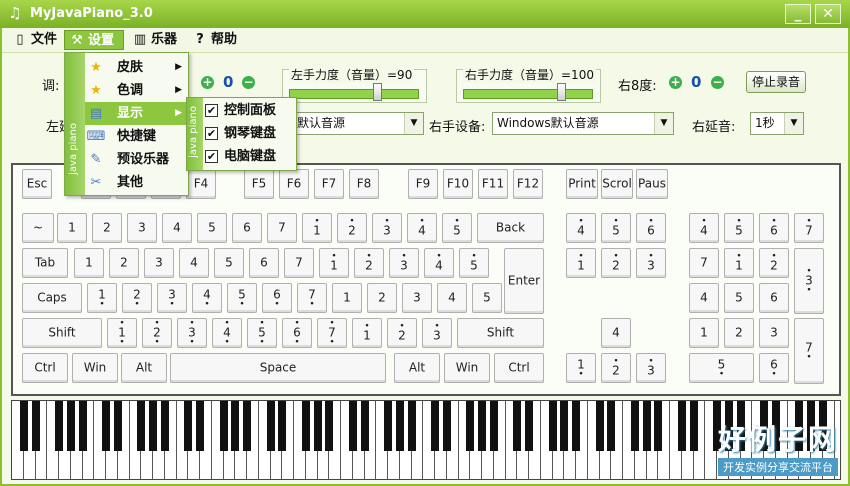  What do you see at coordinates (354, 84) in the screenshot?
I see `left-force-slider: 左手力度（音量）=90` at bounding box center [354, 84].